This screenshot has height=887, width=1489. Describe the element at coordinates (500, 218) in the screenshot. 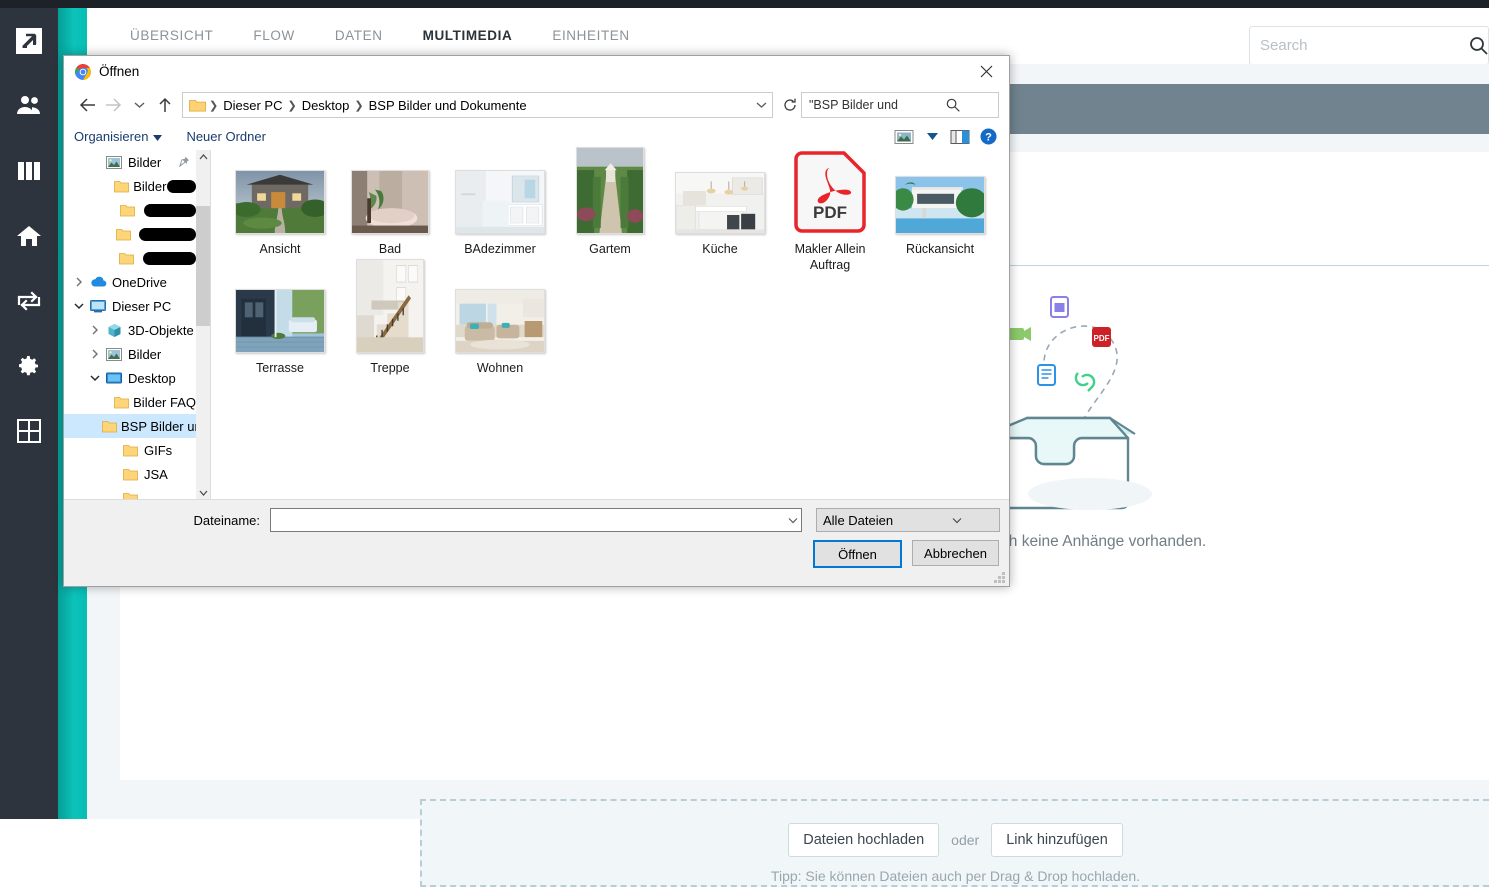

I see `file-item: BAdezimmer` at that location.